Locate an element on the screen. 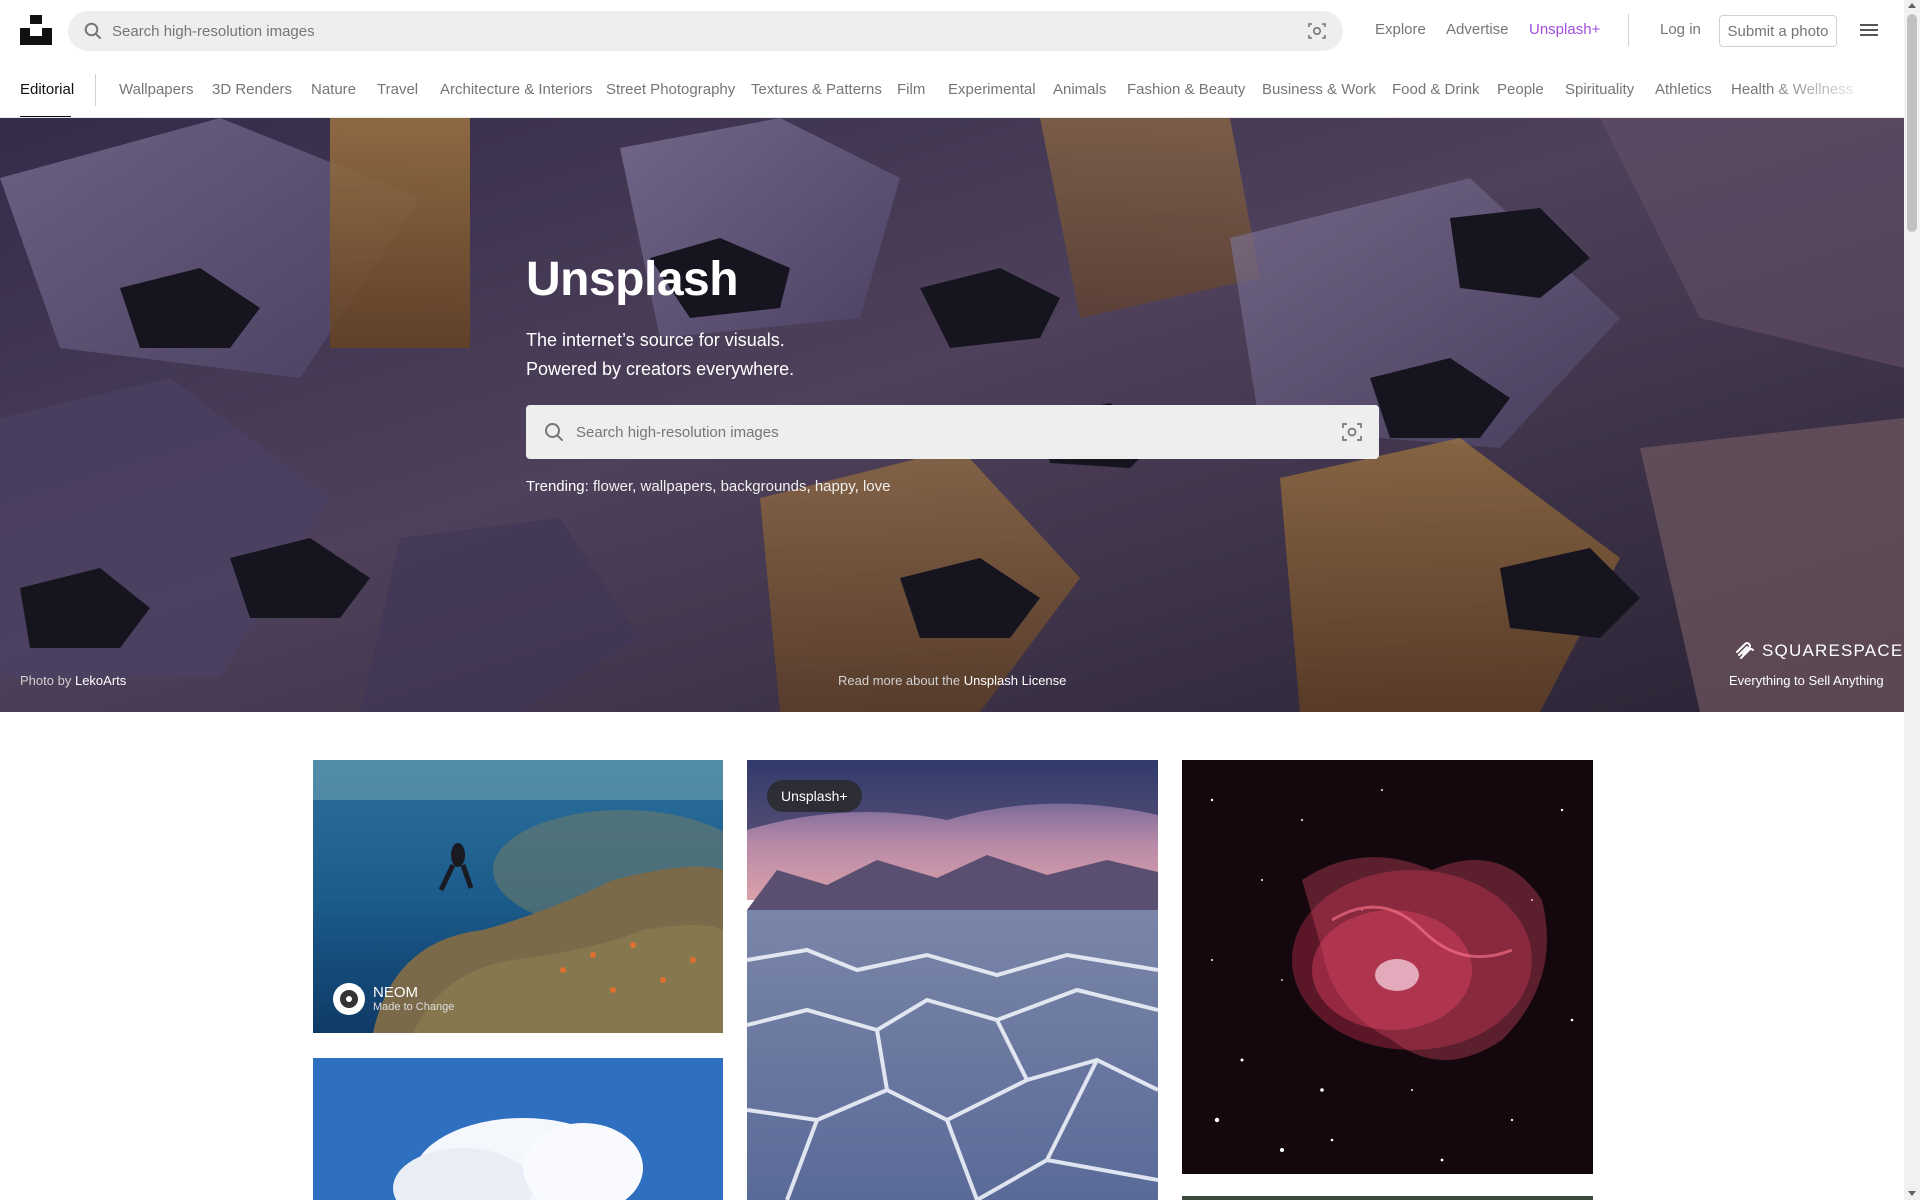  trending-link: wallpapers is located at coordinates (677, 486).